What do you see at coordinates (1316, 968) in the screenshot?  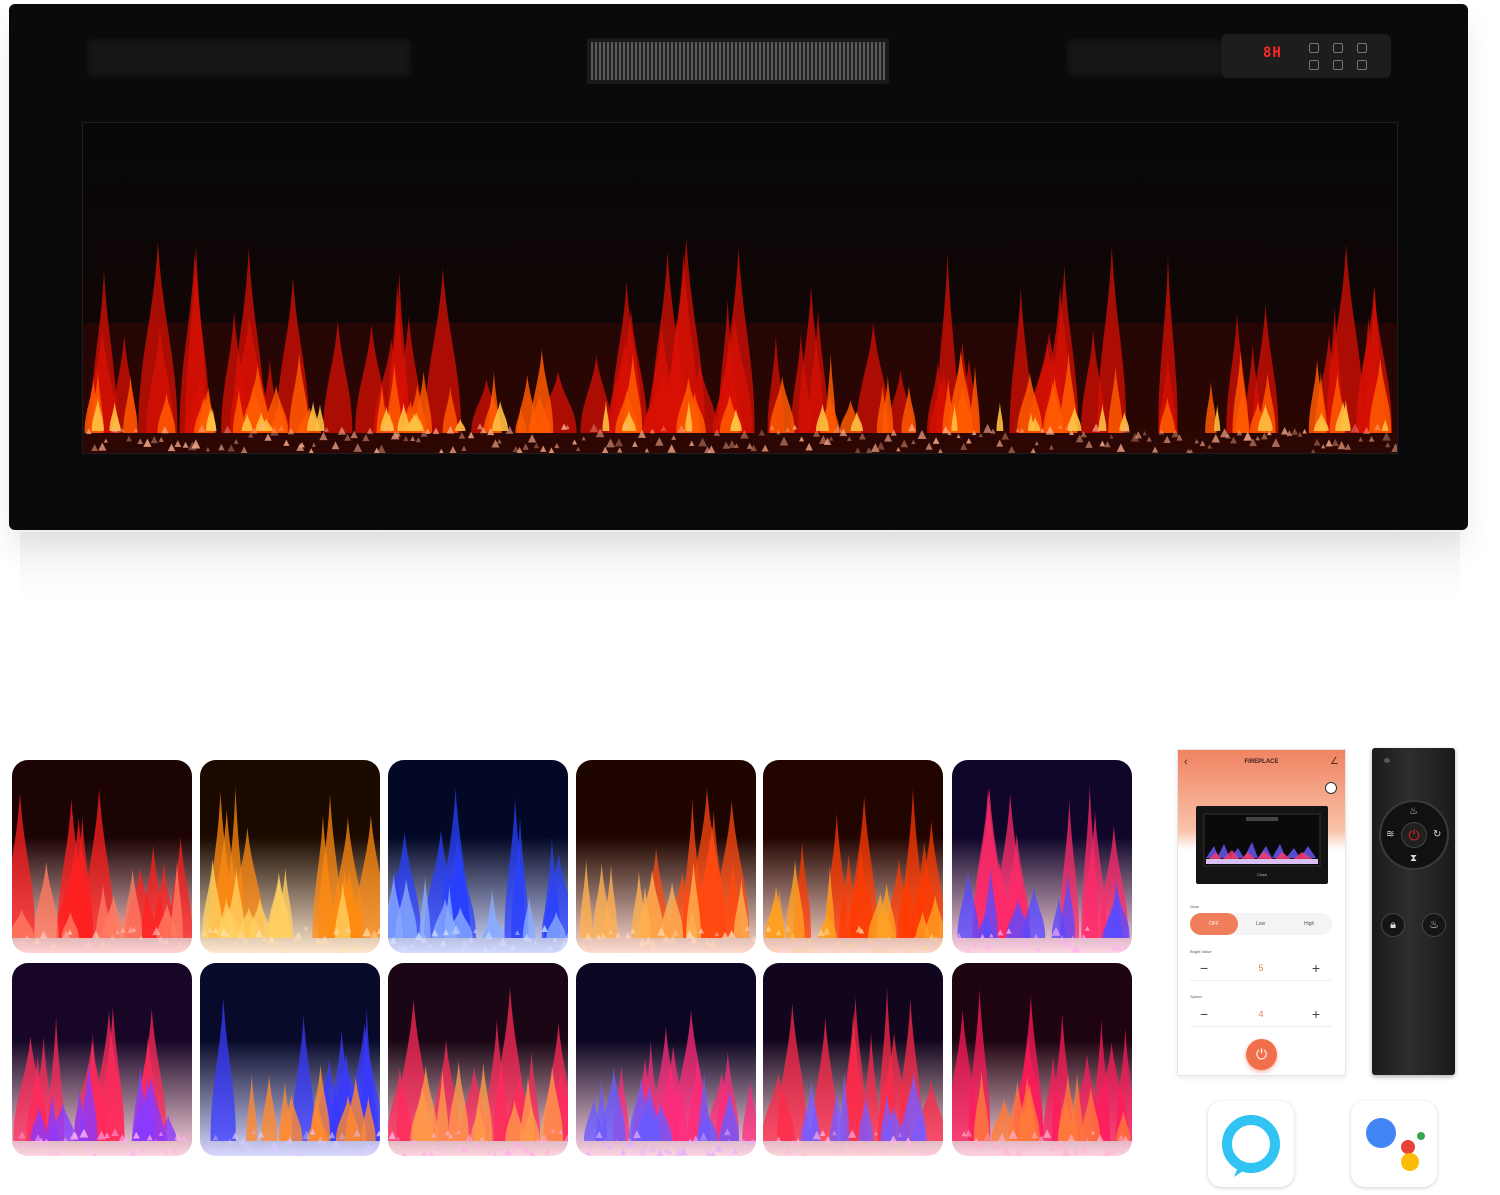 I see `bright-plus-button: +` at bounding box center [1316, 968].